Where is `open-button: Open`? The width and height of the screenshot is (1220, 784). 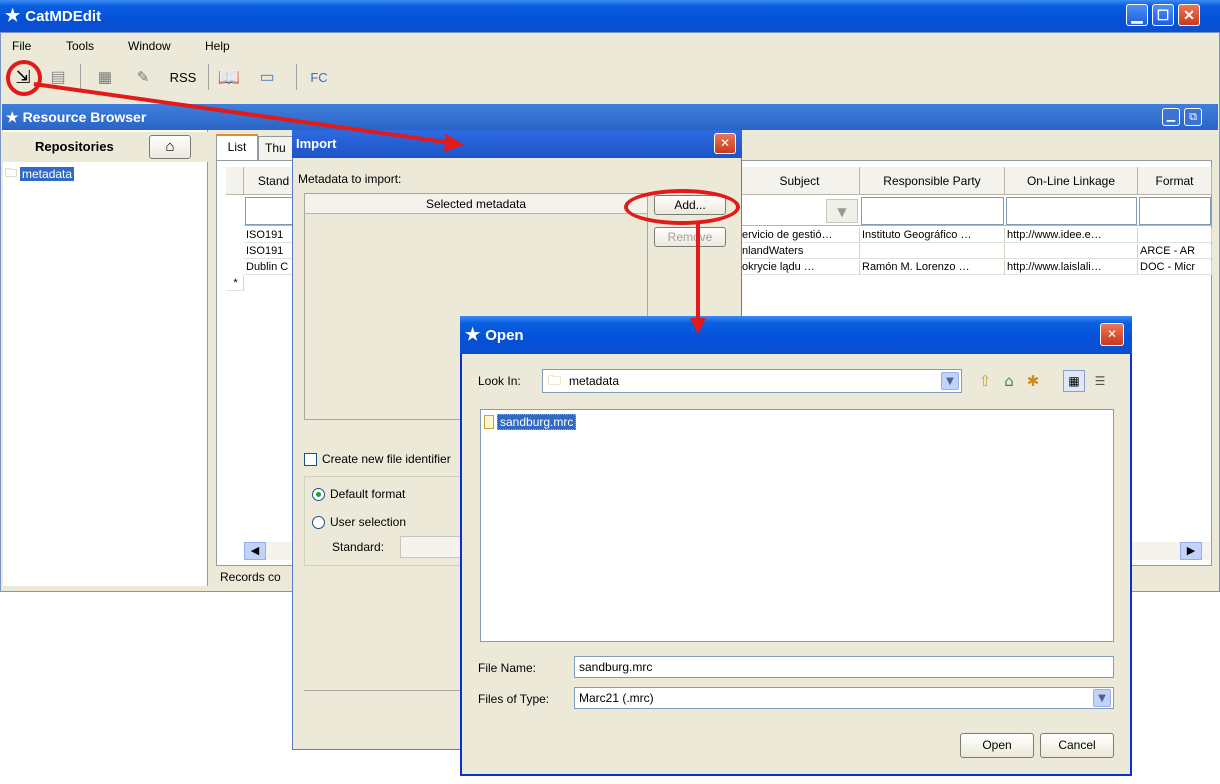
open-button: Open is located at coordinates (997, 745).